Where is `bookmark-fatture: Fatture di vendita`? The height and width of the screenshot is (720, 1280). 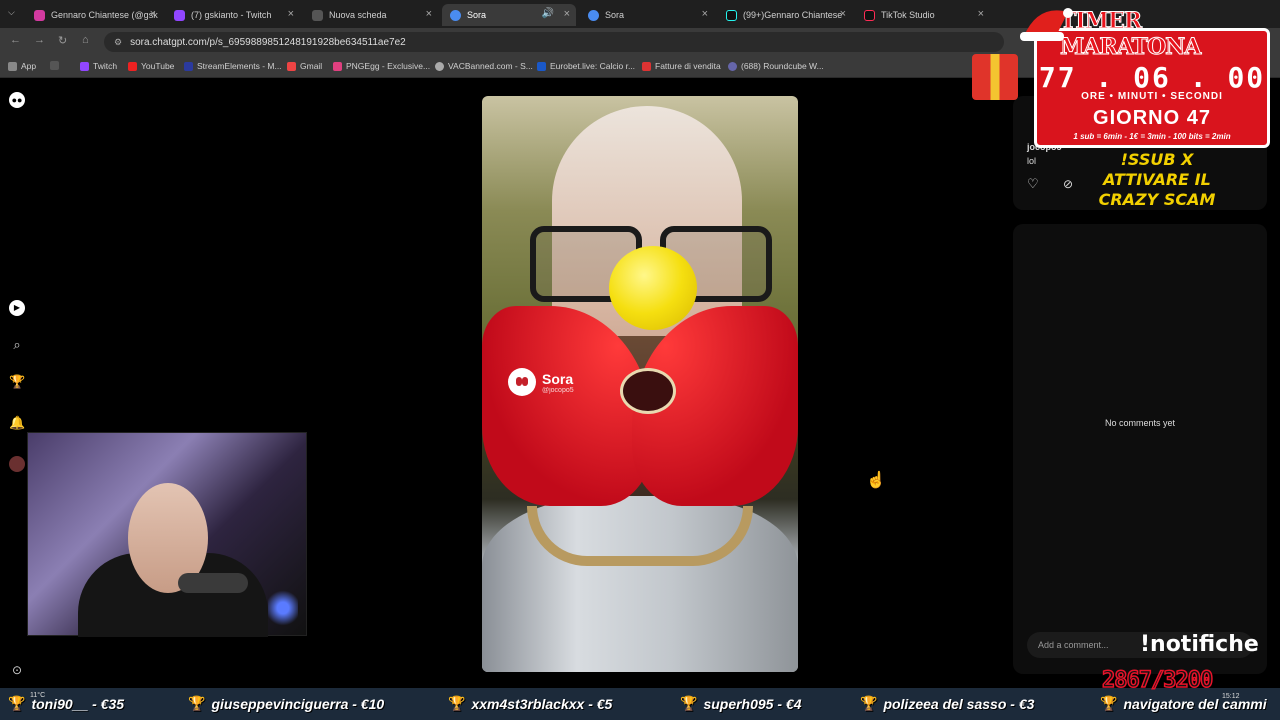 bookmark-fatture: Fatture di vendita is located at coordinates (681, 66).